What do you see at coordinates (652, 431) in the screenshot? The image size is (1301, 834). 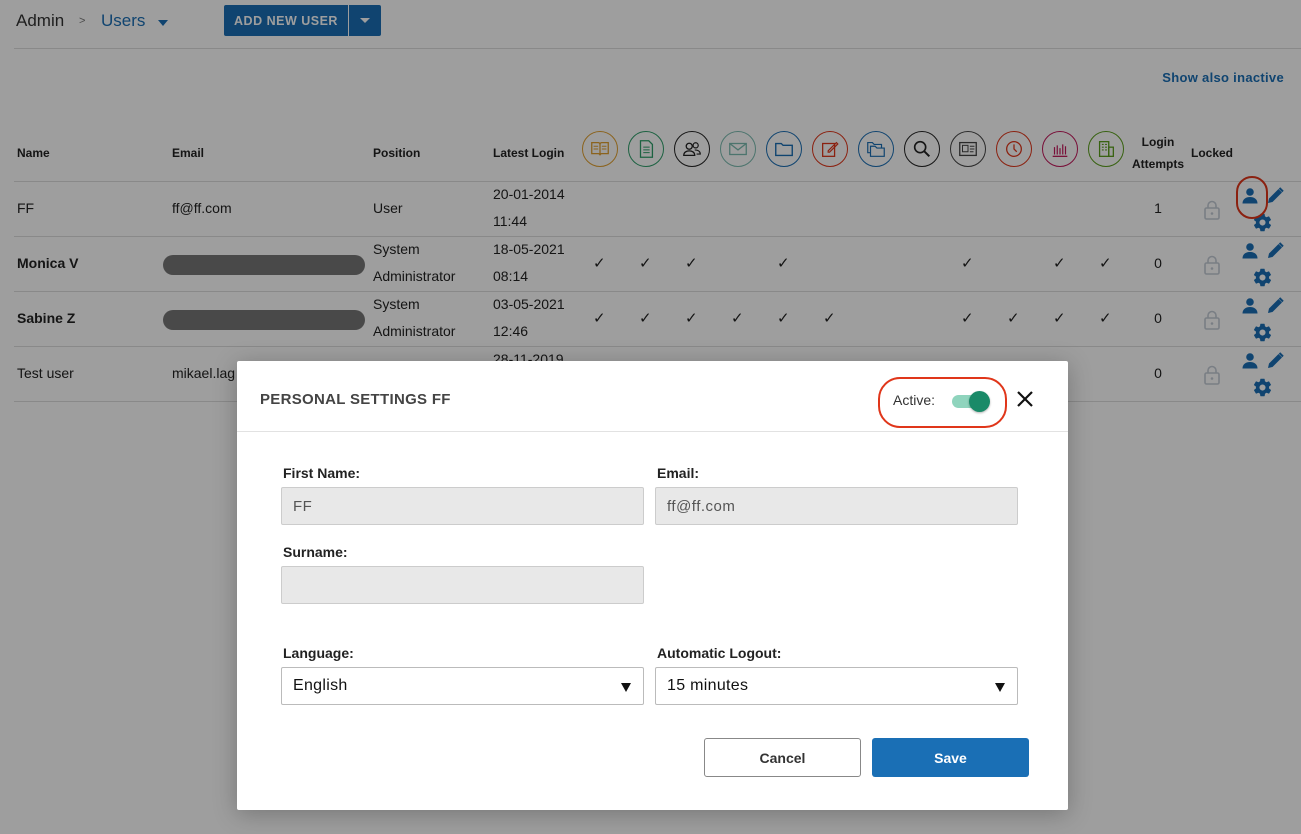 I see `divider` at bounding box center [652, 431].